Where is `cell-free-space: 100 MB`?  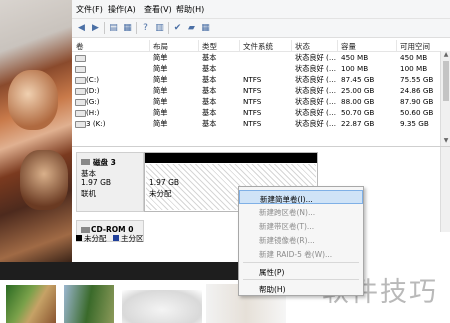 cell-free-space: 100 MB is located at coordinates (414, 68).